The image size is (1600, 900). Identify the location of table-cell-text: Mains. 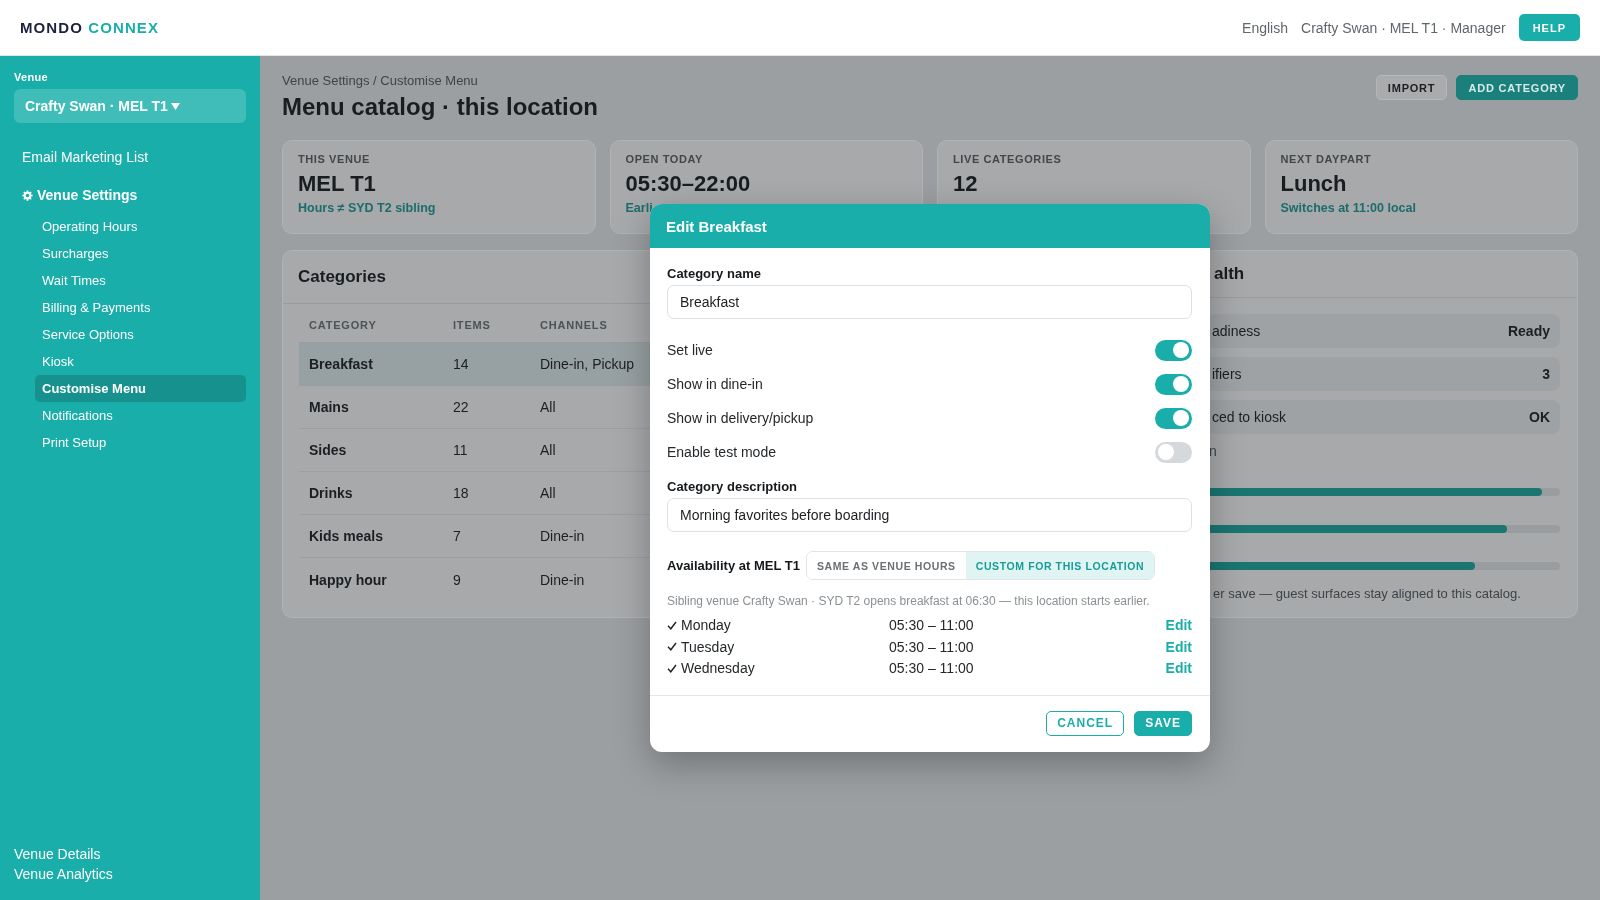
(328, 407).